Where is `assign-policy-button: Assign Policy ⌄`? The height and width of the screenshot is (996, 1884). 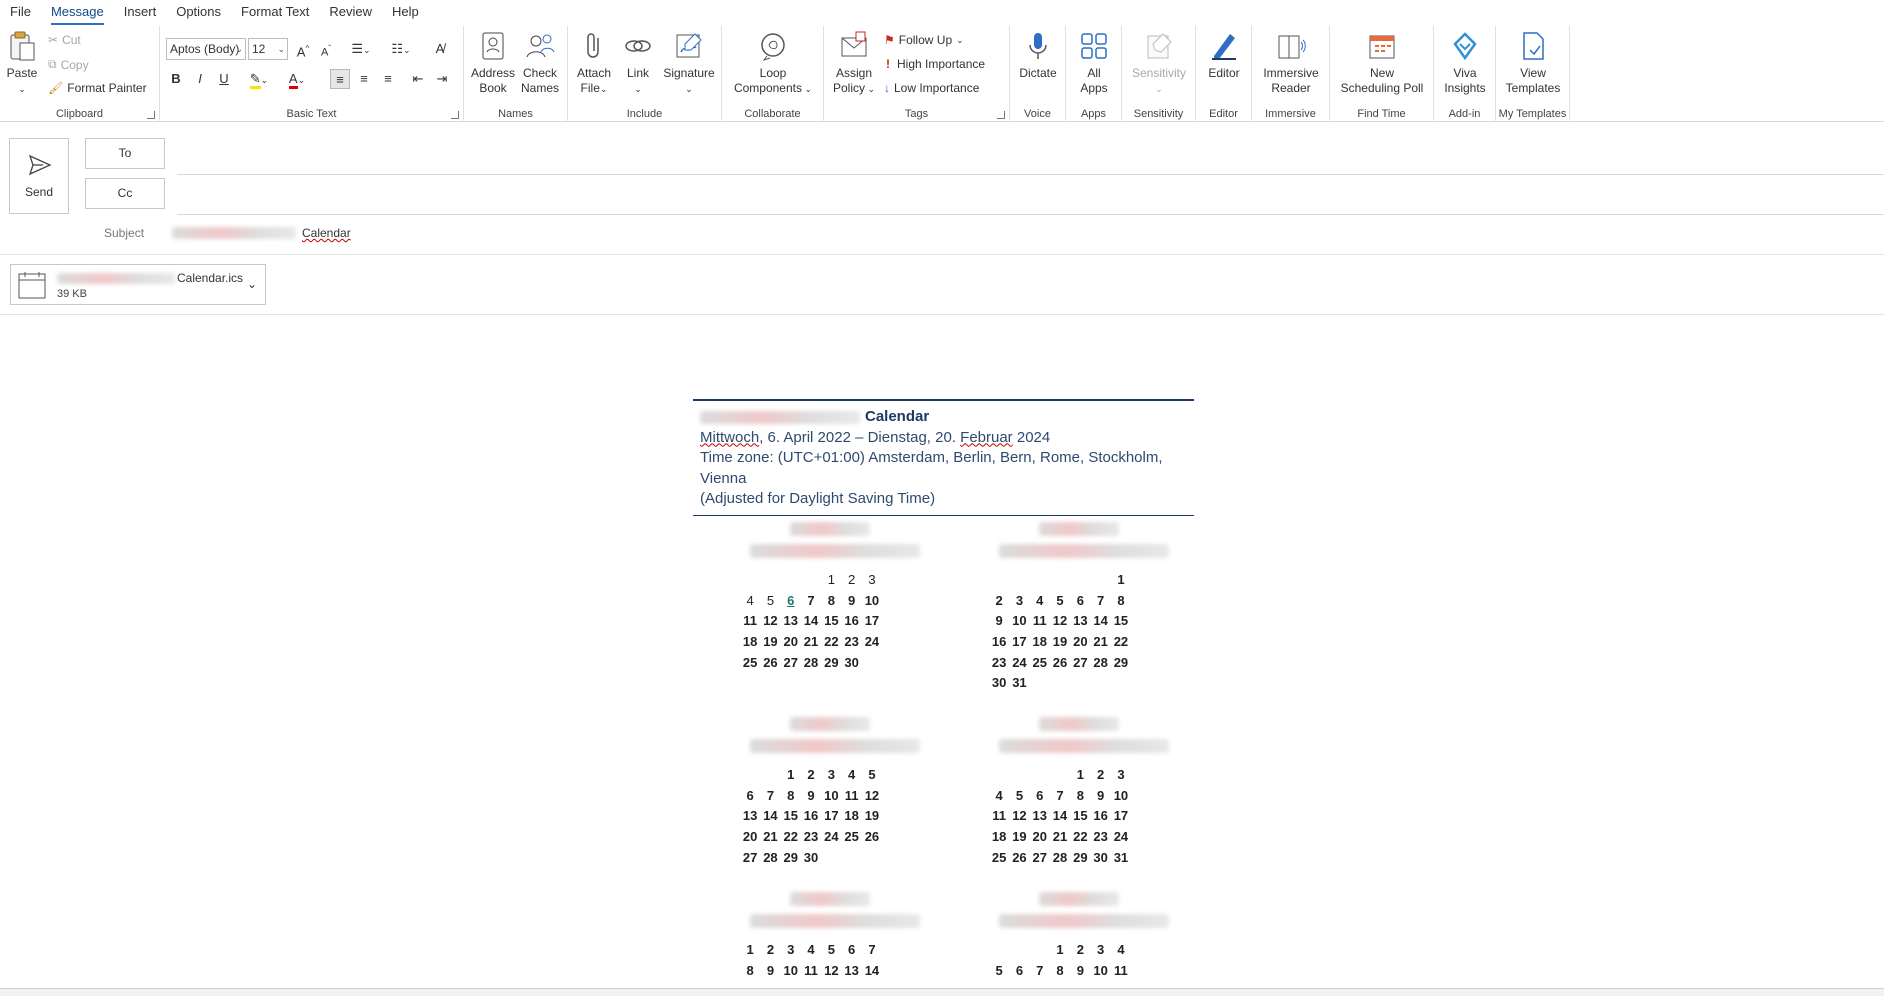 assign-policy-button: Assign Policy ⌄ is located at coordinates (854, 63).